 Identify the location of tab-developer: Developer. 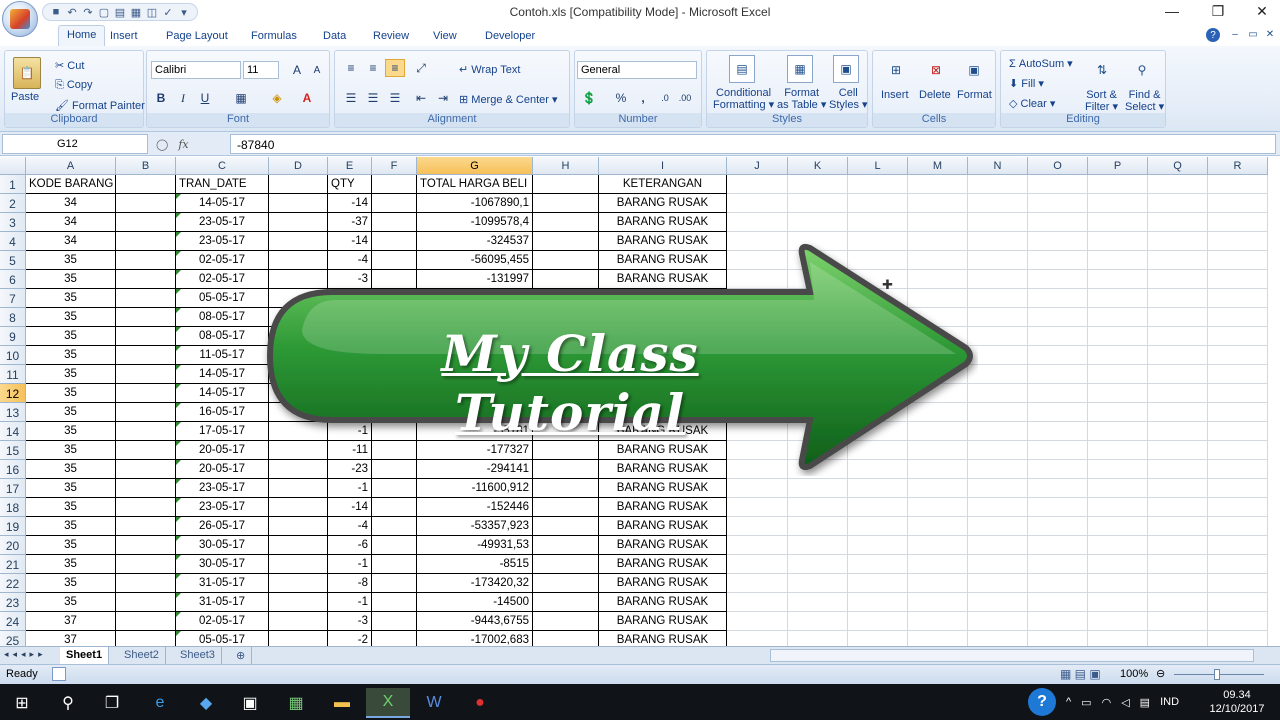
(510, 37).